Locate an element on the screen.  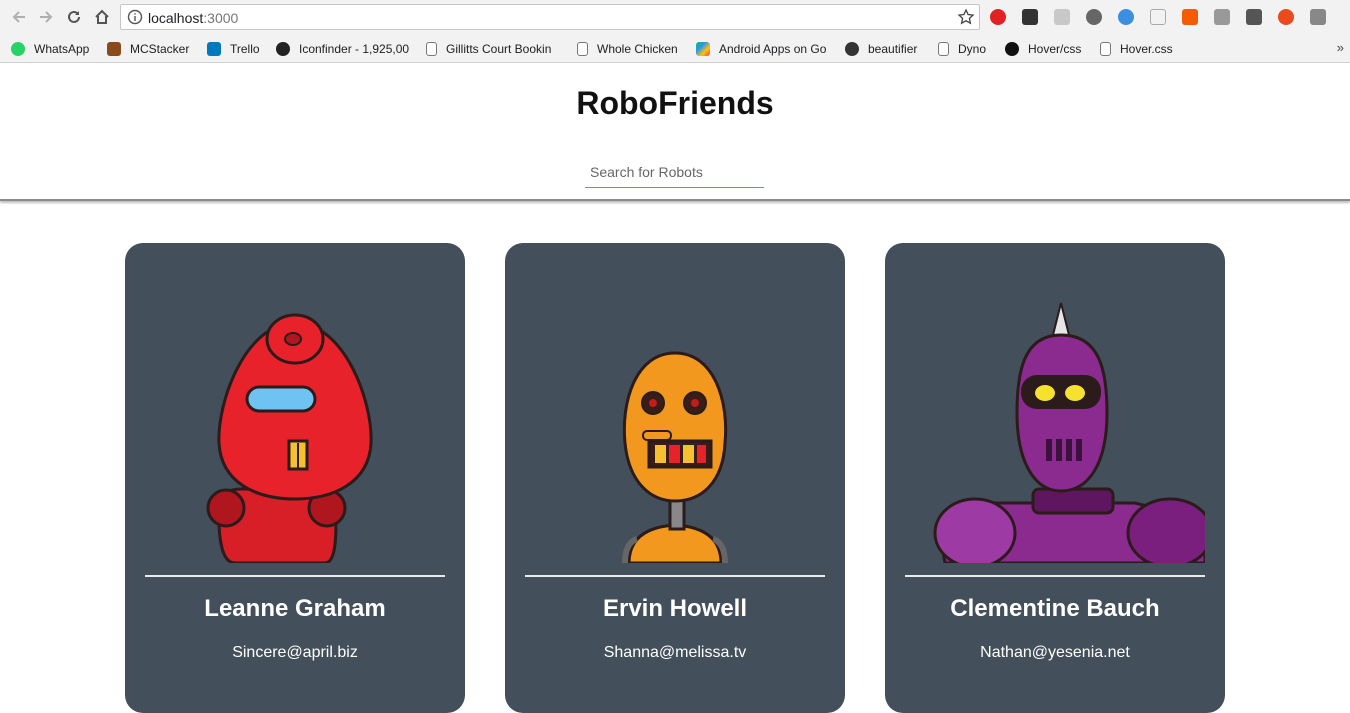
forward-button is located at coordinates (46, 17).